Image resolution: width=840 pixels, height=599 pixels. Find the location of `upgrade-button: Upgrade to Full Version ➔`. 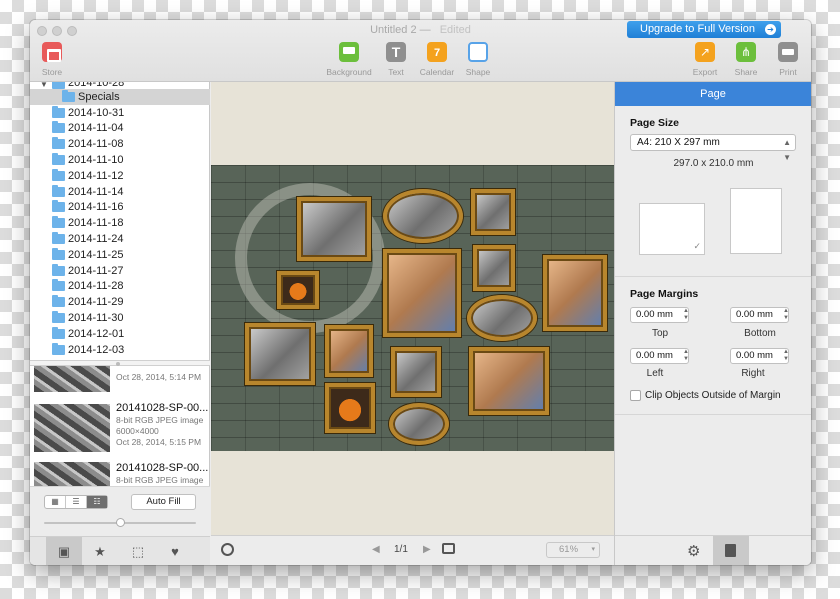

upgrade-button: Upgrade to Full Version ➔ is located at coordinates (704, 29).